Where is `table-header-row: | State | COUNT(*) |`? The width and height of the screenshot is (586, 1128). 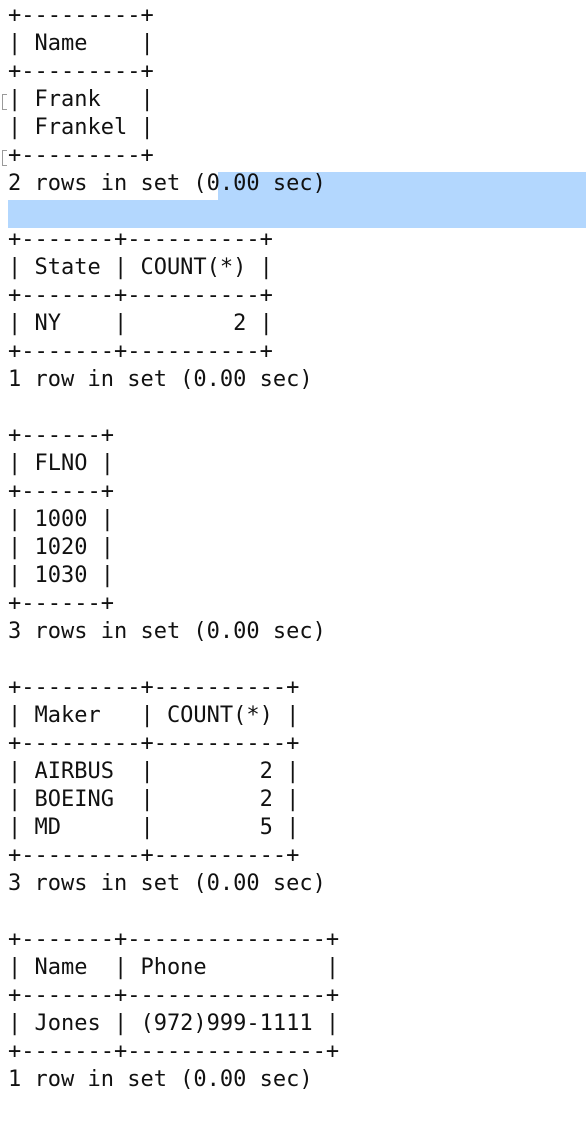 table-header-row: | State | COUNT(*) | is located at coordinates (140, 267).